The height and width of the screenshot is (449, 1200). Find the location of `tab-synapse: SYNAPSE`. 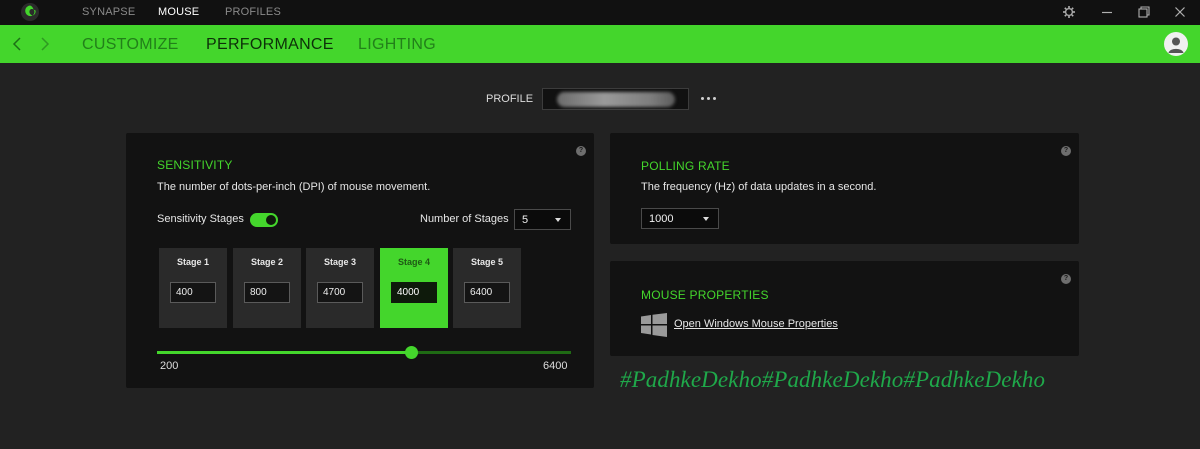

tab-synapse: SYNAPSE is located at coordinates (108, 12).